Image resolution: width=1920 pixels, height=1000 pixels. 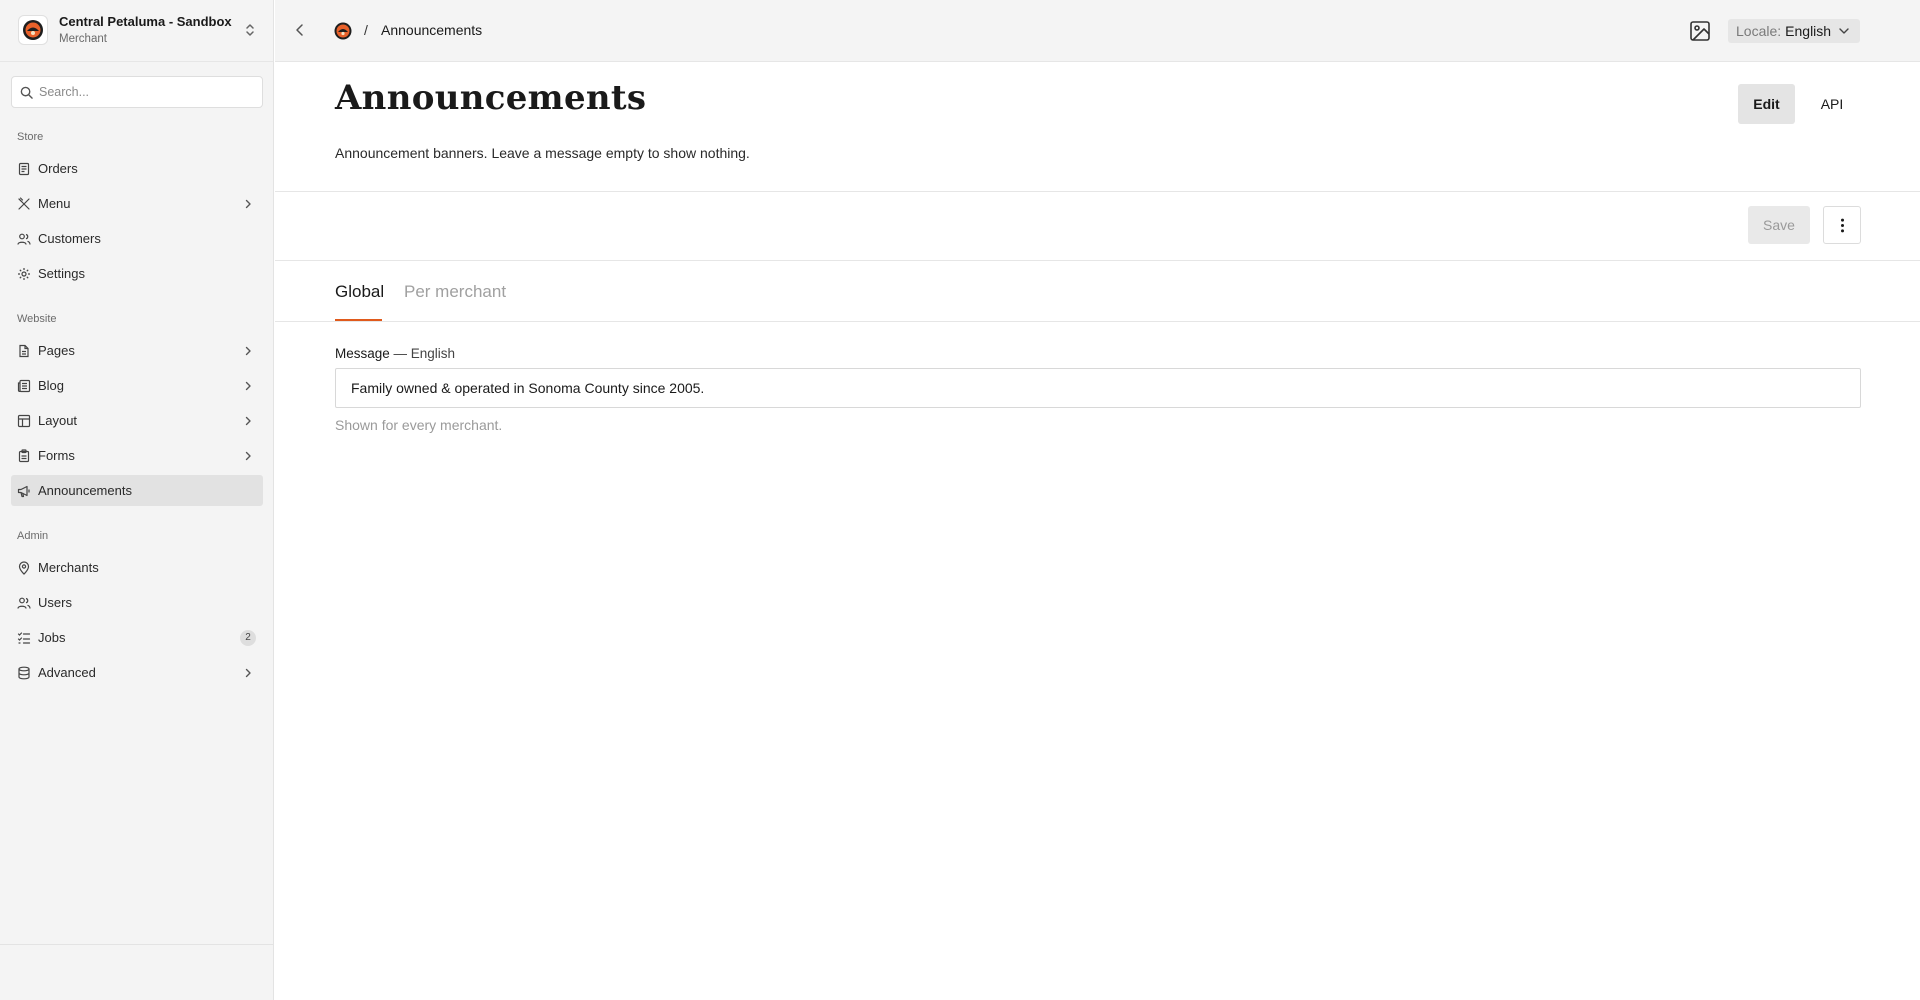 What do you see at coordinates (24, 421) in the screenshot?
I see `layout-icon` at bounding box center [24, 421].